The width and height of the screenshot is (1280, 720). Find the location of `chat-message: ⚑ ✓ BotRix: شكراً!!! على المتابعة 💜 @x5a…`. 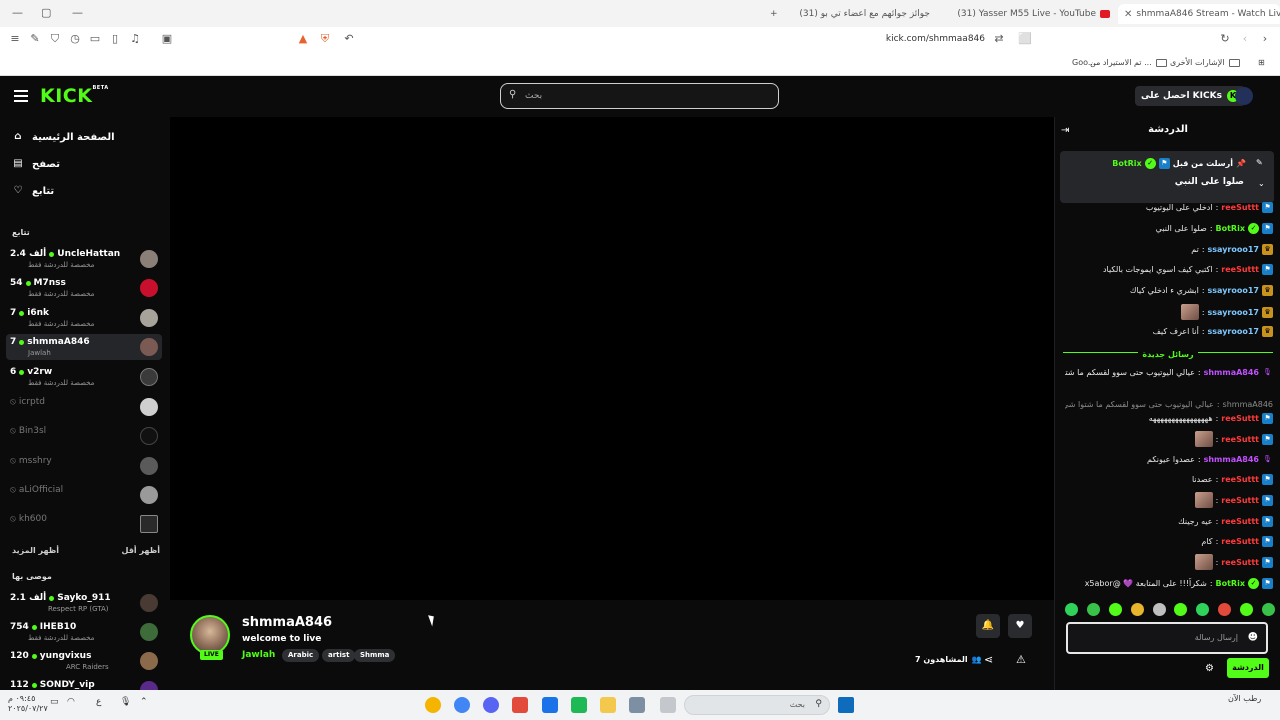

chat-message: ⚑ ✓ BotRix: شكراً!!! على المتابعة 💜 @x5a… is located at coordinates (1169, 583).